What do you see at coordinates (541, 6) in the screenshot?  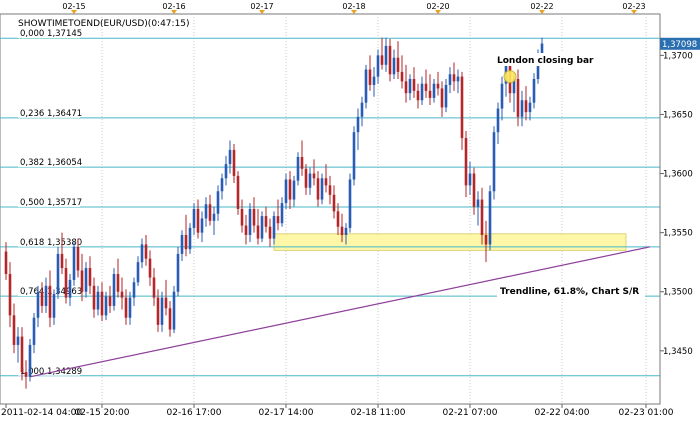 I see `top-date-label: 02-22` at bounding box center [541, 6].